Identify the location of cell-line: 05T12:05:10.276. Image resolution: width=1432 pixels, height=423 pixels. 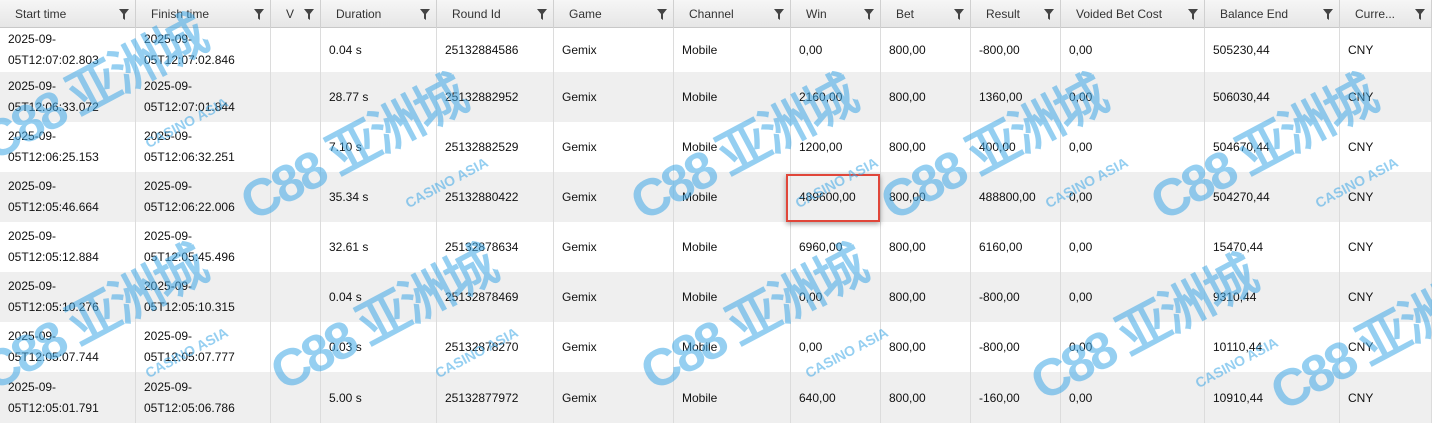
(53, 307).